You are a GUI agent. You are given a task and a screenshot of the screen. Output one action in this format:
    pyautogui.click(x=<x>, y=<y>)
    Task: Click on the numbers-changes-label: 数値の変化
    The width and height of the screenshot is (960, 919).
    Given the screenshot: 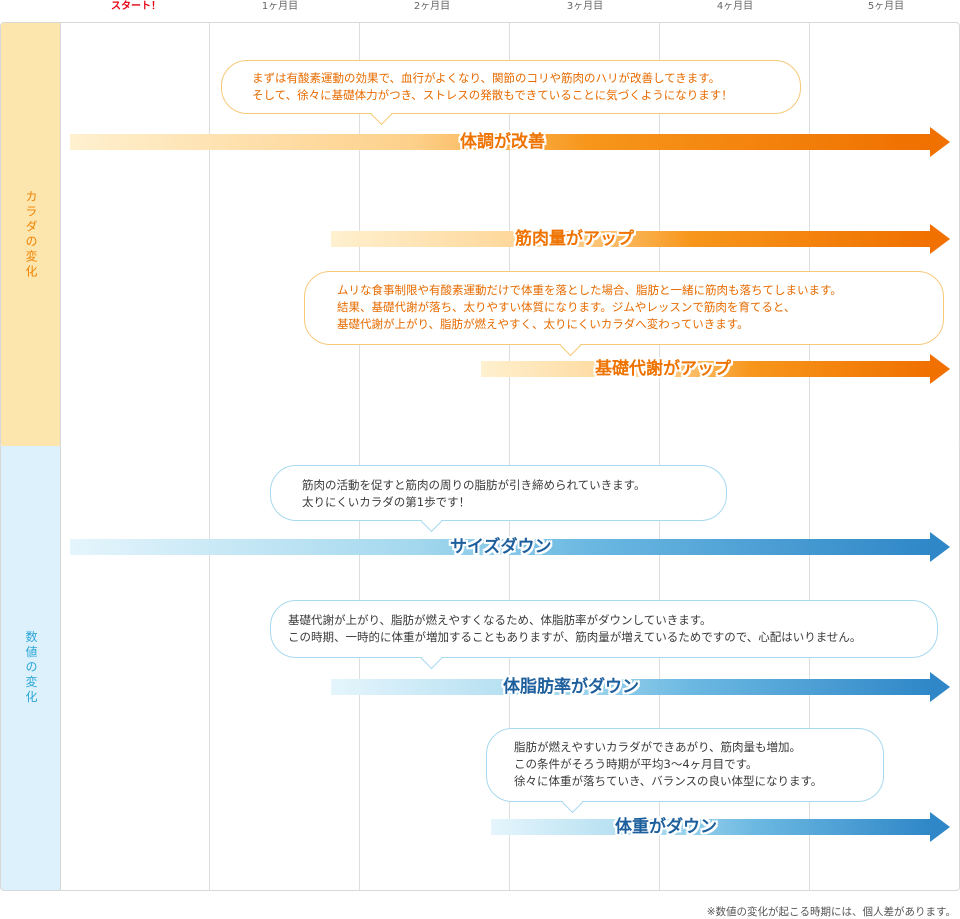 What is the action you would take?
    pyautogui.click(x=31, y=668)
    